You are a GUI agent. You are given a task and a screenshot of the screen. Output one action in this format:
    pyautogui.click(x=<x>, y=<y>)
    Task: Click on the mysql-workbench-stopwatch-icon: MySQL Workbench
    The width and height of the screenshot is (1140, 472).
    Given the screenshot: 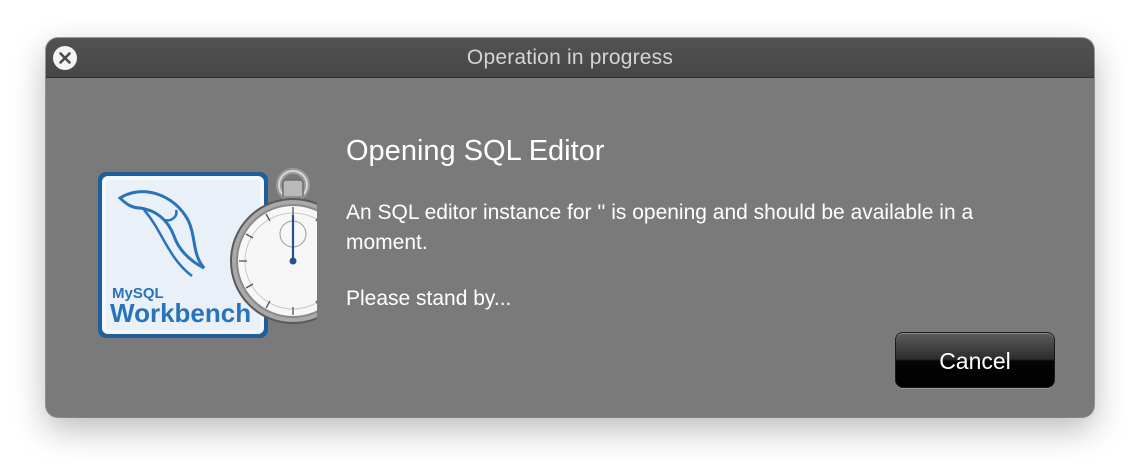 What is the action you would take?
    pyautogui.click(x=207, y=253)
    